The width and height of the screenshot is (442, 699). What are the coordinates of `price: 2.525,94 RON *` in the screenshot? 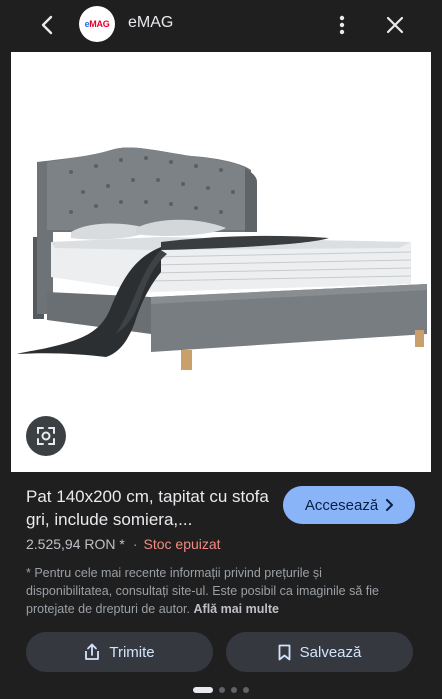 It's located at (75, 544).